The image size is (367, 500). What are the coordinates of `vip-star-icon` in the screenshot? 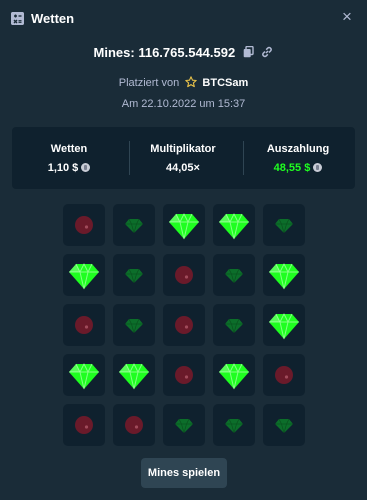 It's located at (191, 84).